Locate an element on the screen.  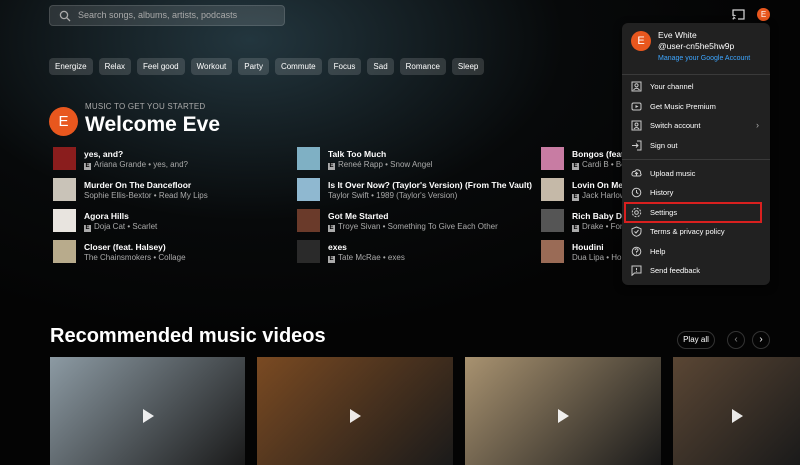
song-title: Agora Hills is located at coordinates (106, 216).